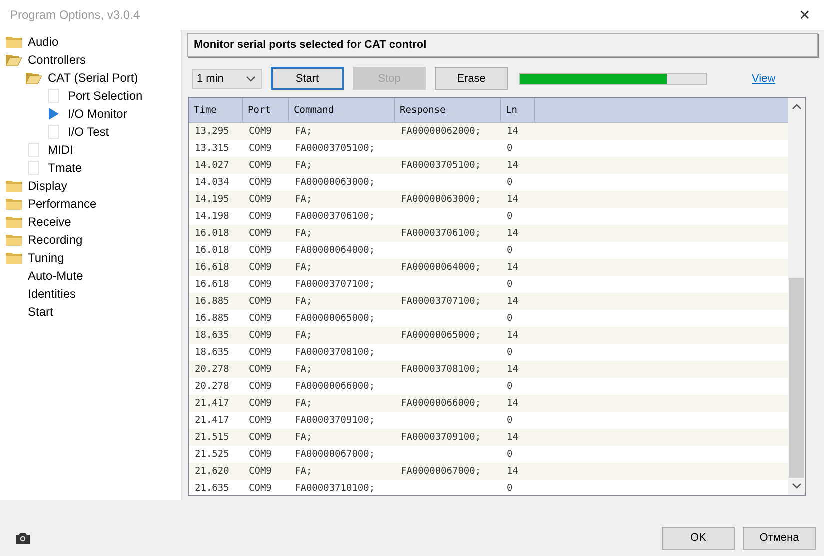 This screenshot has width=824, height=556. Describe the element at coordinates (212, 471) in the screenshot. I see `table-cell: 21.620` at that location.